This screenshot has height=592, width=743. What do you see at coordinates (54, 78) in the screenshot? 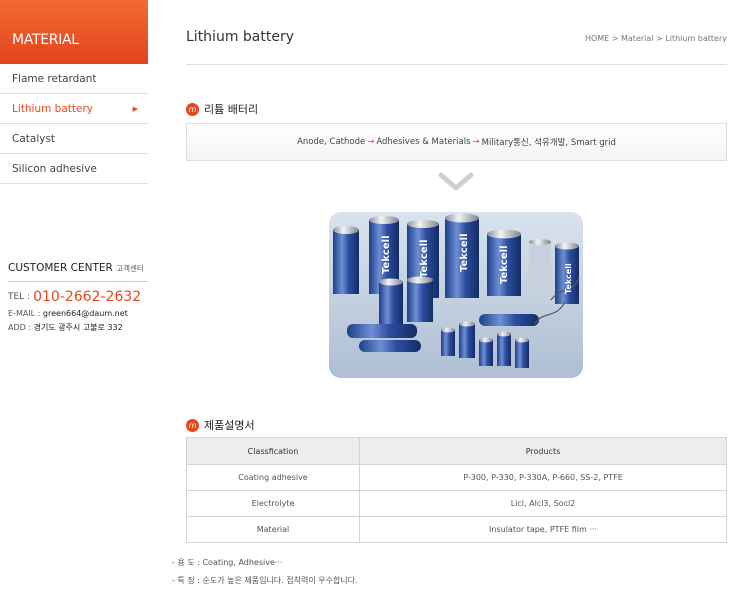
I see `sidebar-item-label: Flame retardant` at bounding box center [54, 78].